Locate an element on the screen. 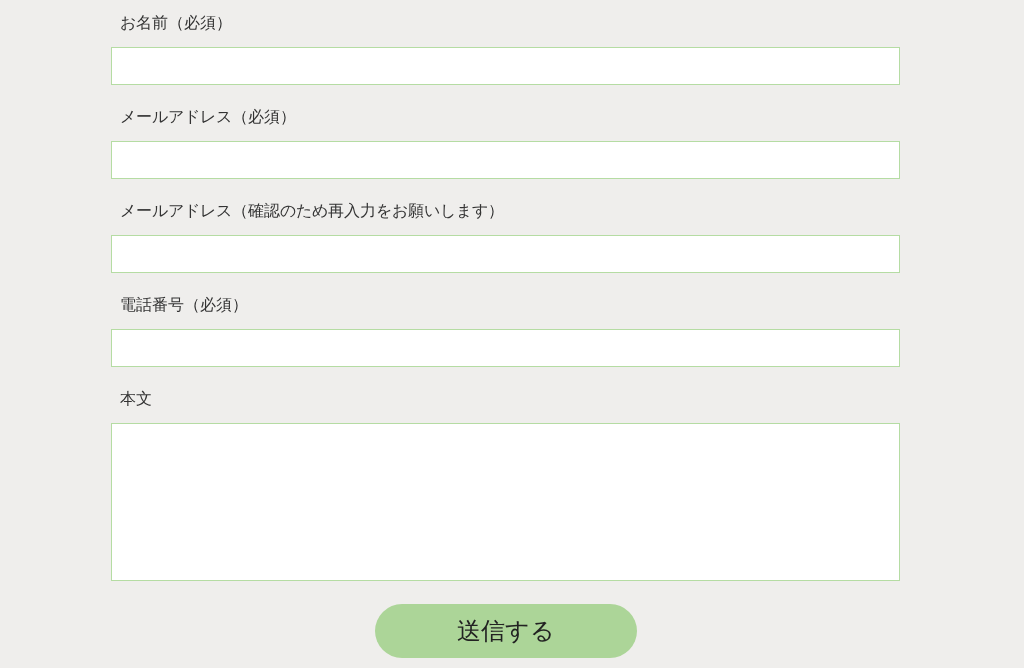 Image resolution: width=1024 pixels, height=668 pixels. field-label: 本文 is located at coordinates (136, 399).